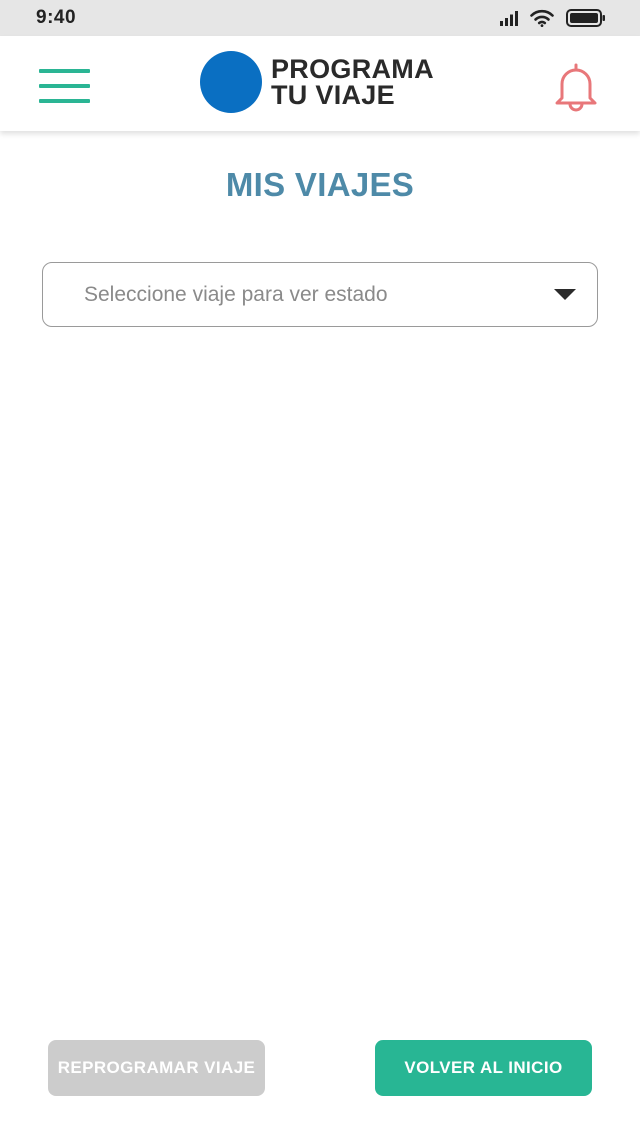 This screenshot has width=640, height=1136. Describe the element at coordinates (333, 95) in the screenshot. I see `logo-line-2: TU VIAJE` at that location.